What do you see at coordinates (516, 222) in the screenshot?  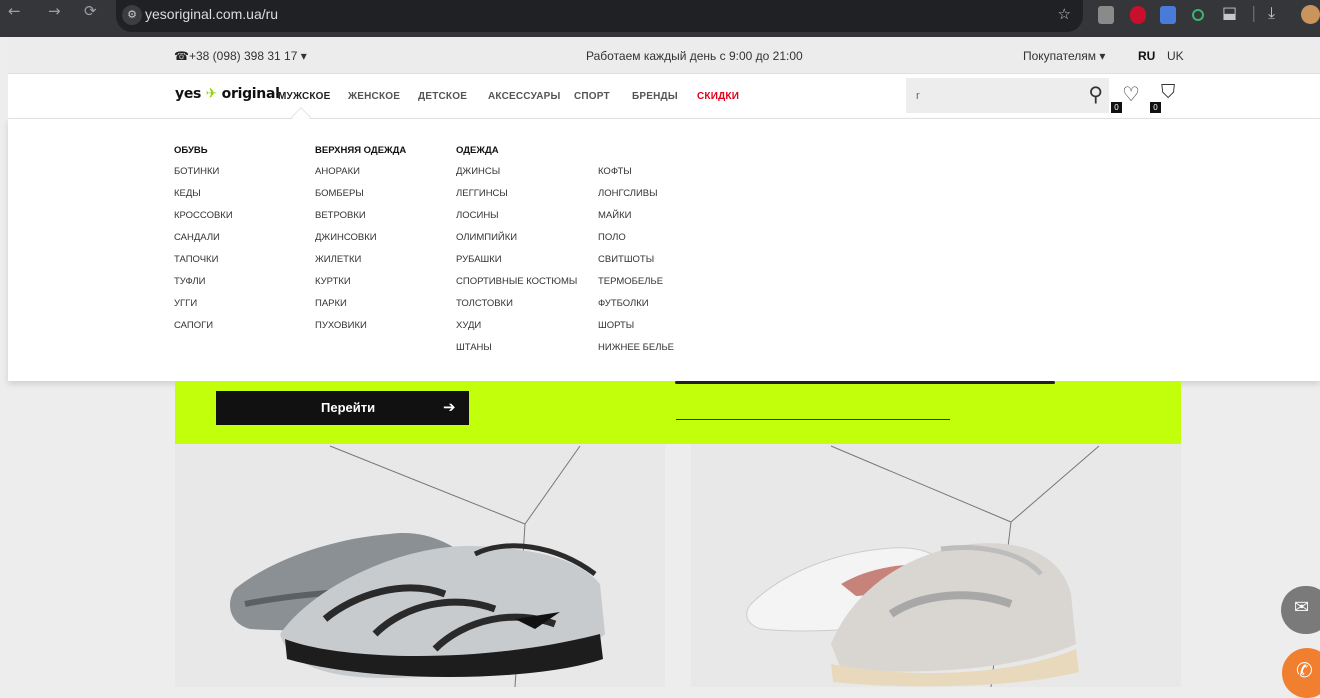 I see `menu-link: ЛОСИНЫ` at bounding box center [516, 222].